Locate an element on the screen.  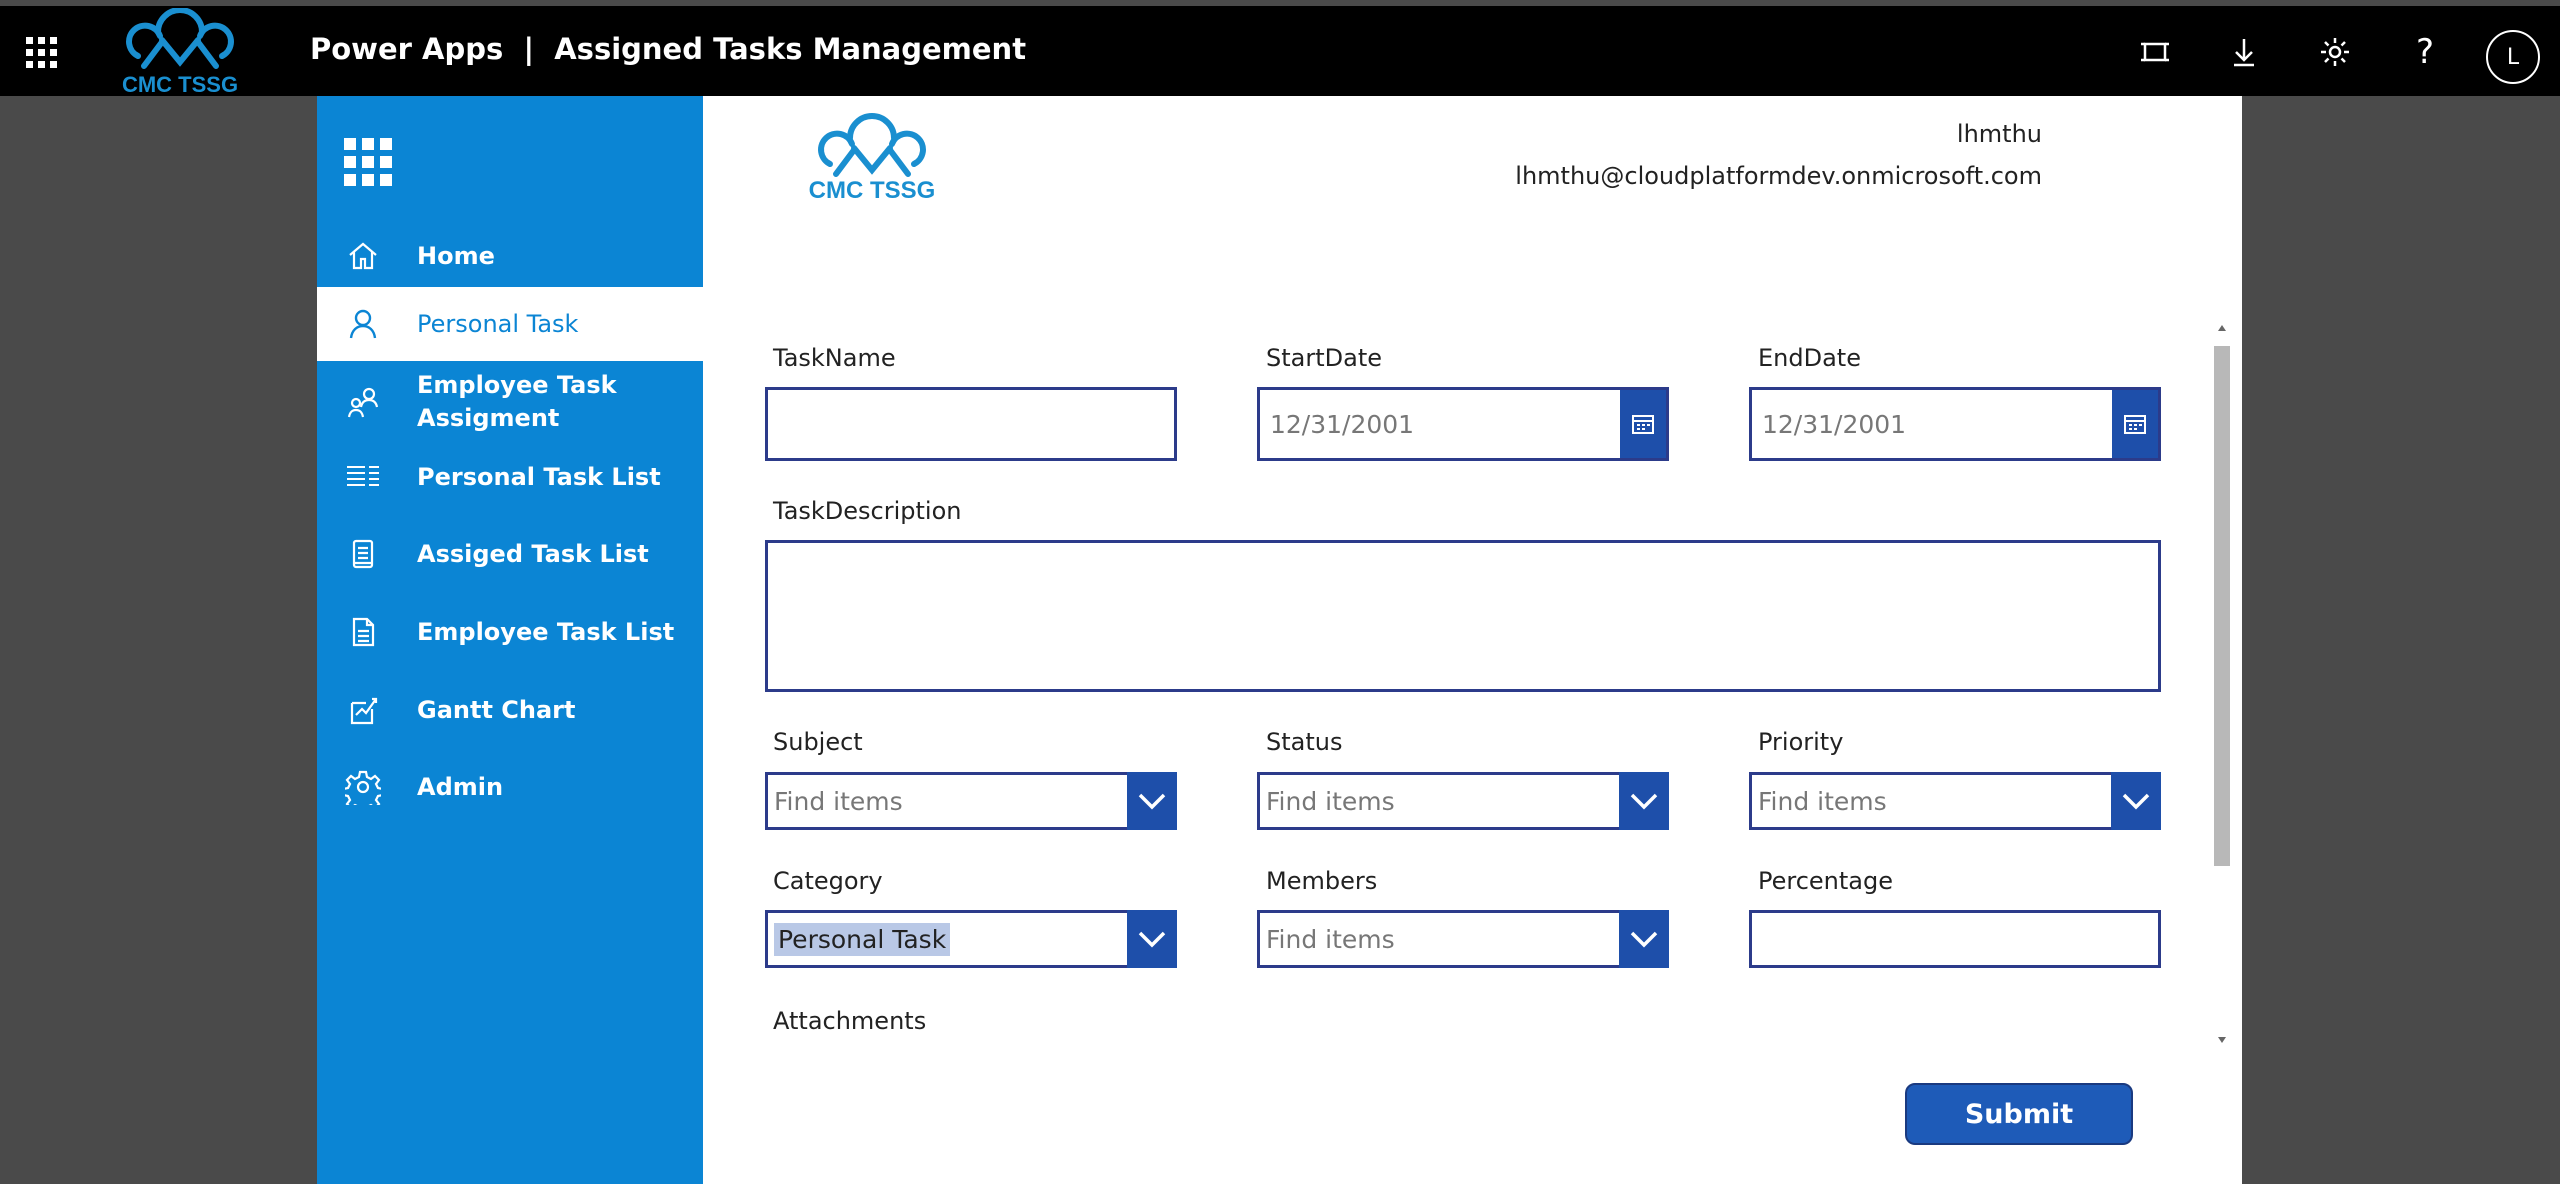
end-date-label: EndDate is located at coordinates (1809, 358).